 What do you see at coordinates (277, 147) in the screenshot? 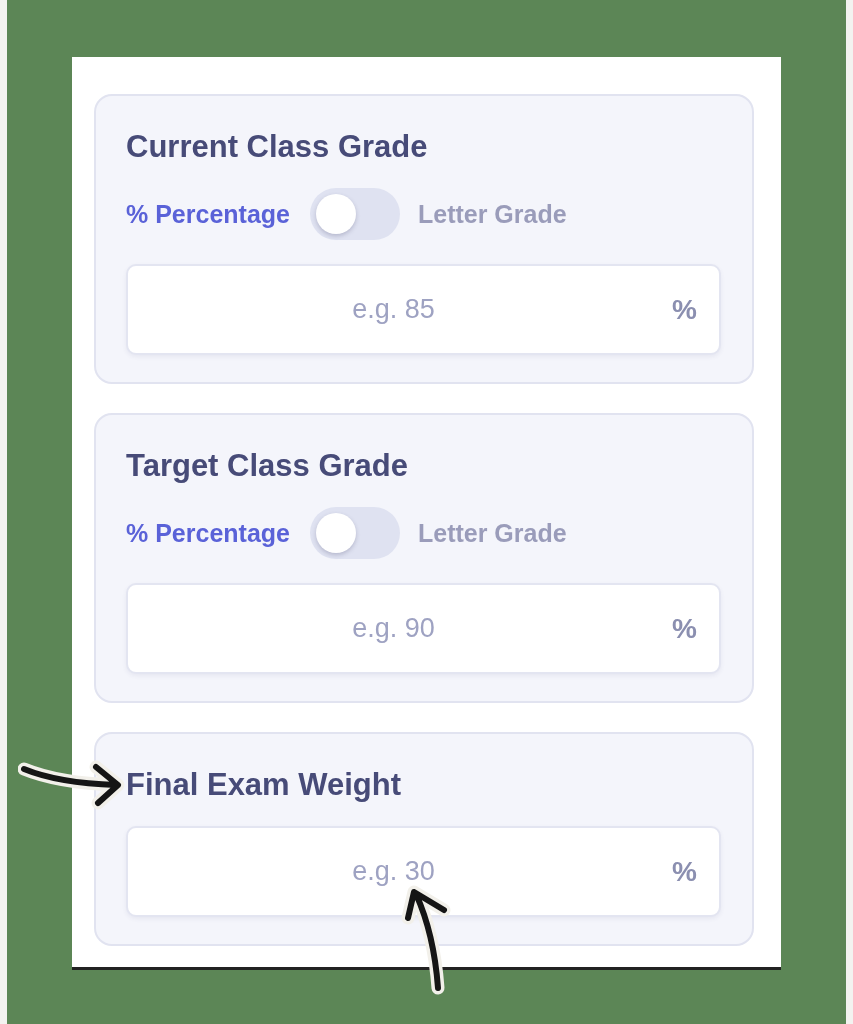
I see `card-title: Current Class Grade` at bounding box center [277, 147].